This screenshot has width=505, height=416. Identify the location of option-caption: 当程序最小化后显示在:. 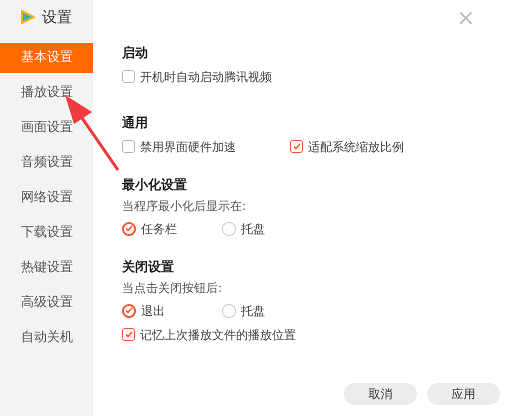
(184, 206).